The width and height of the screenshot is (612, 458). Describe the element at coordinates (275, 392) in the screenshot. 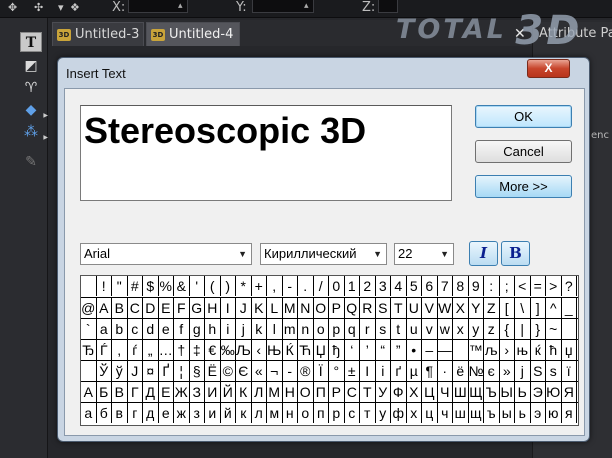

I see `charmap-cell: М` at that location.